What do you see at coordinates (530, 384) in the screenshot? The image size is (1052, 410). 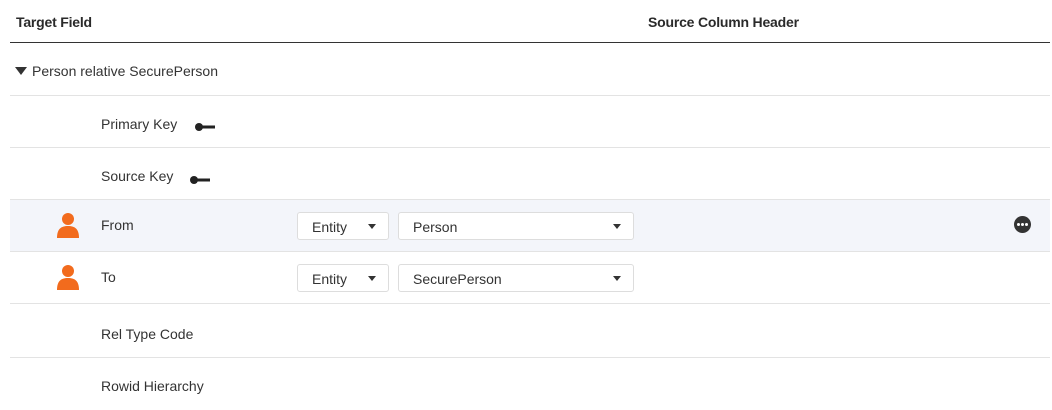 I see `field-row-rowid-hierarchy: Rowid Hierarchy` at bounding box center [530, 384].